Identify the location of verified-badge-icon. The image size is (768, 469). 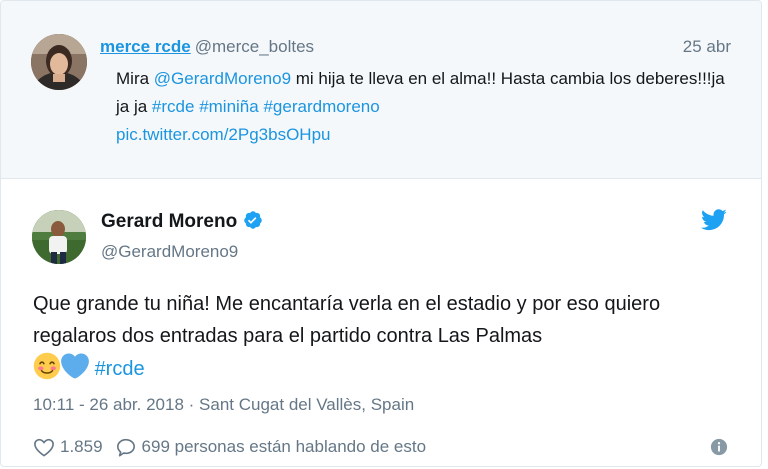
(253, 220).